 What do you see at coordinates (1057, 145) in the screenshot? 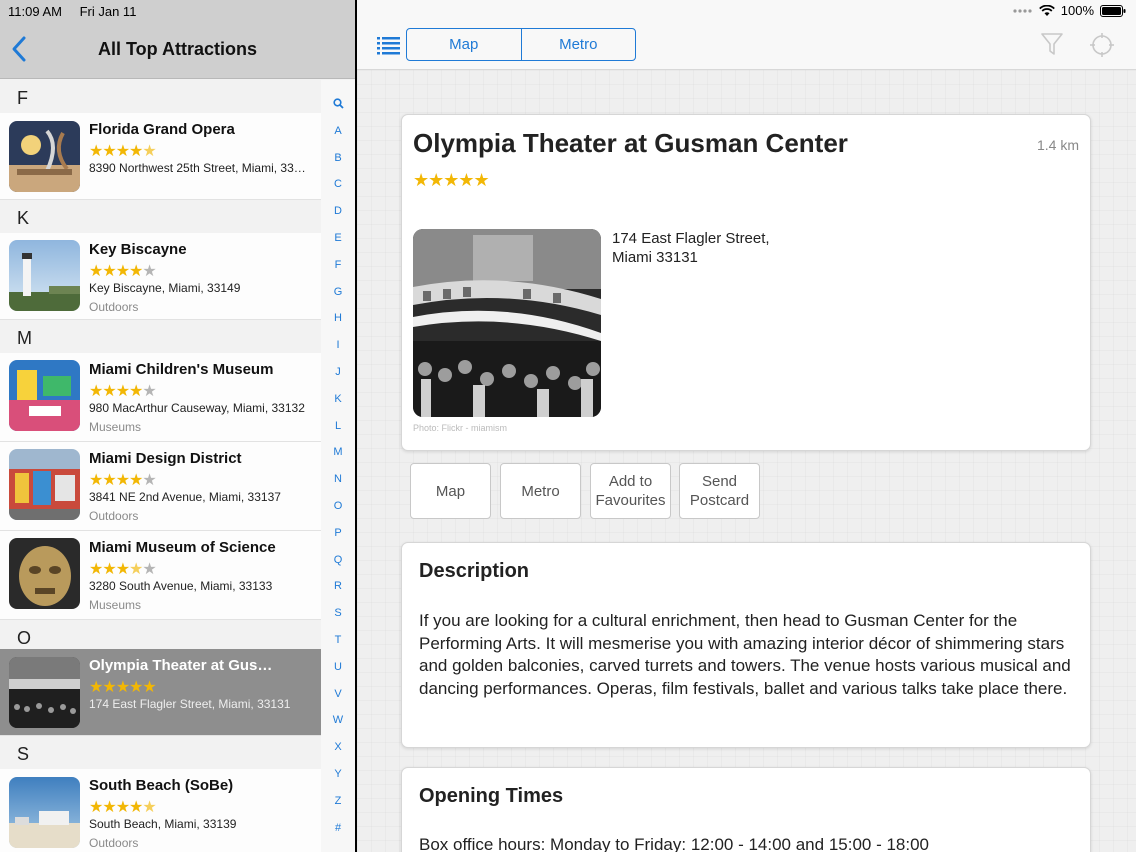
I see `attraction-distance: 1.4 km` at bounding box center [1057, 145].